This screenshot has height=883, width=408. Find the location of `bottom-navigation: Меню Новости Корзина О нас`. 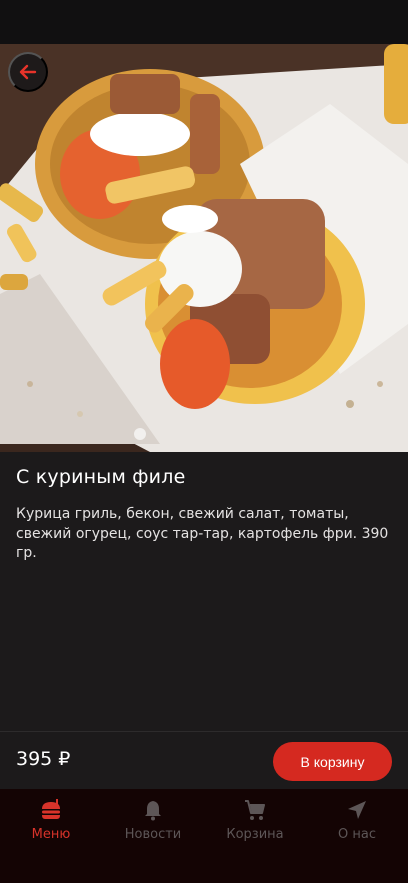

bottom-navigation: Меню Новости Корзина О нас is located at coordinates (204, 836).